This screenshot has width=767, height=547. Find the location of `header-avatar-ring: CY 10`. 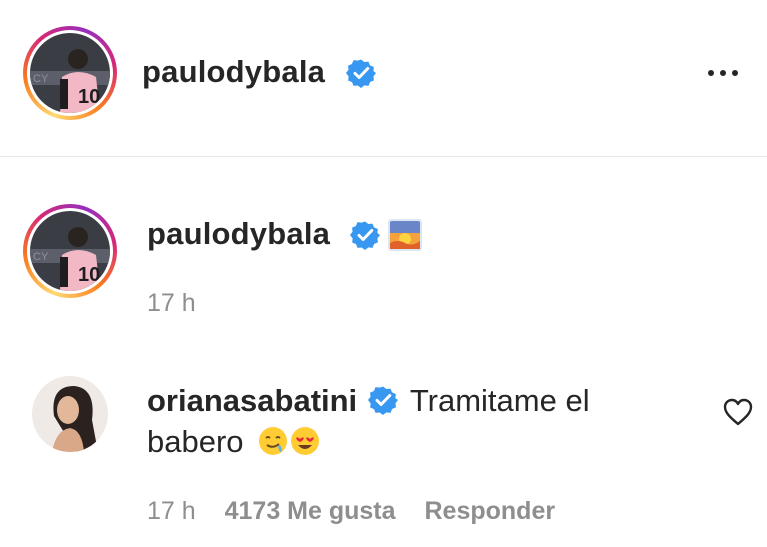

header-avatar-ring: CY 10 is located at coordinates (70, 73).